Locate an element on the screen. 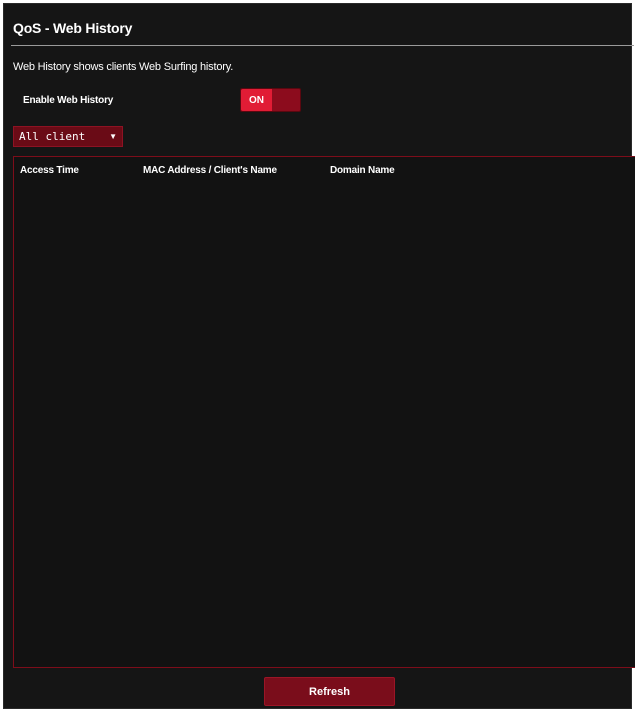  column-header-mac-address: MAC Address / Client's Name is located at coordinates (210, 170).